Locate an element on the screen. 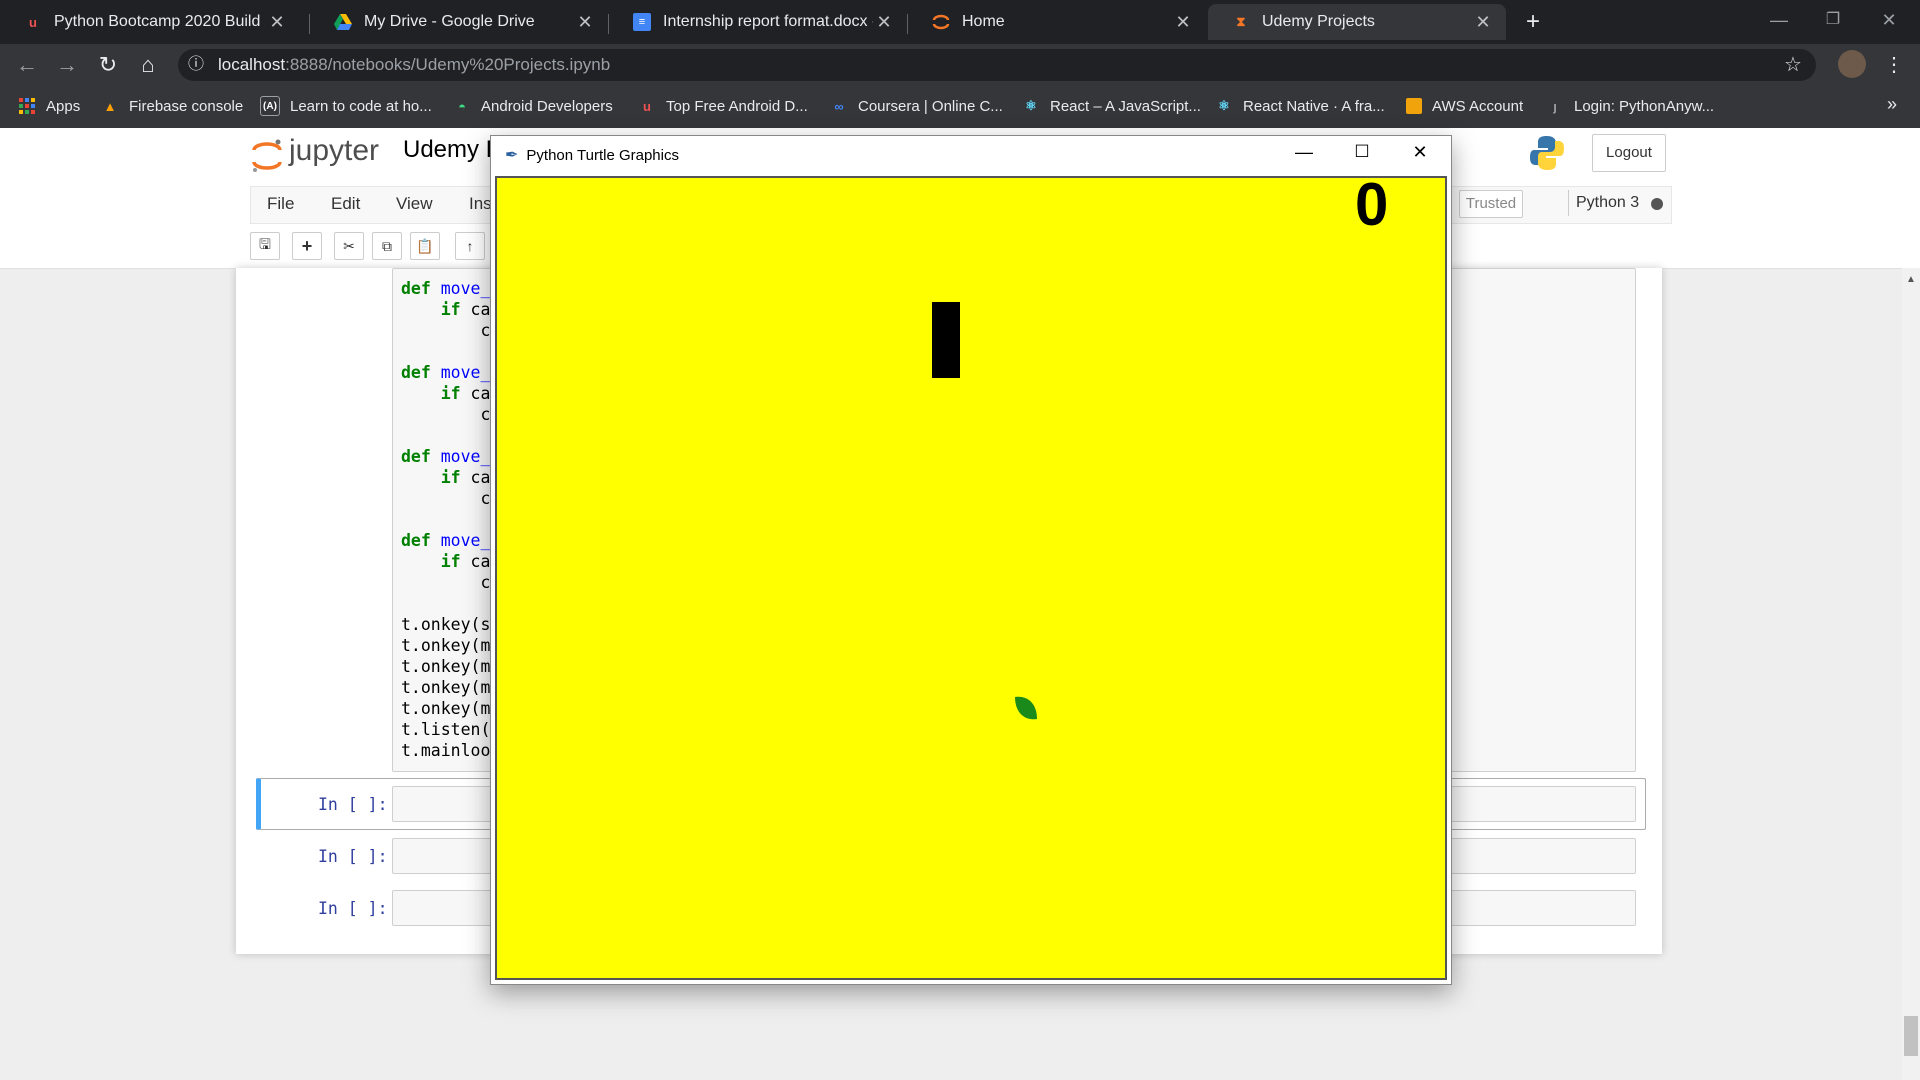 The image size is (1920, 1080). trusted-indicator: Trusted is located at coordinates (1491, 204).